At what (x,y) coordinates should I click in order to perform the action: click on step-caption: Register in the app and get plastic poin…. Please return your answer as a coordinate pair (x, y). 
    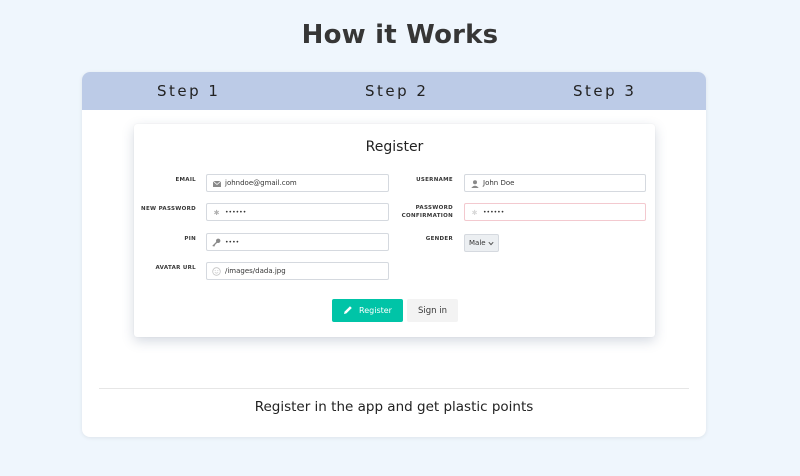
    Looking at the image, I should click on (394, 407).